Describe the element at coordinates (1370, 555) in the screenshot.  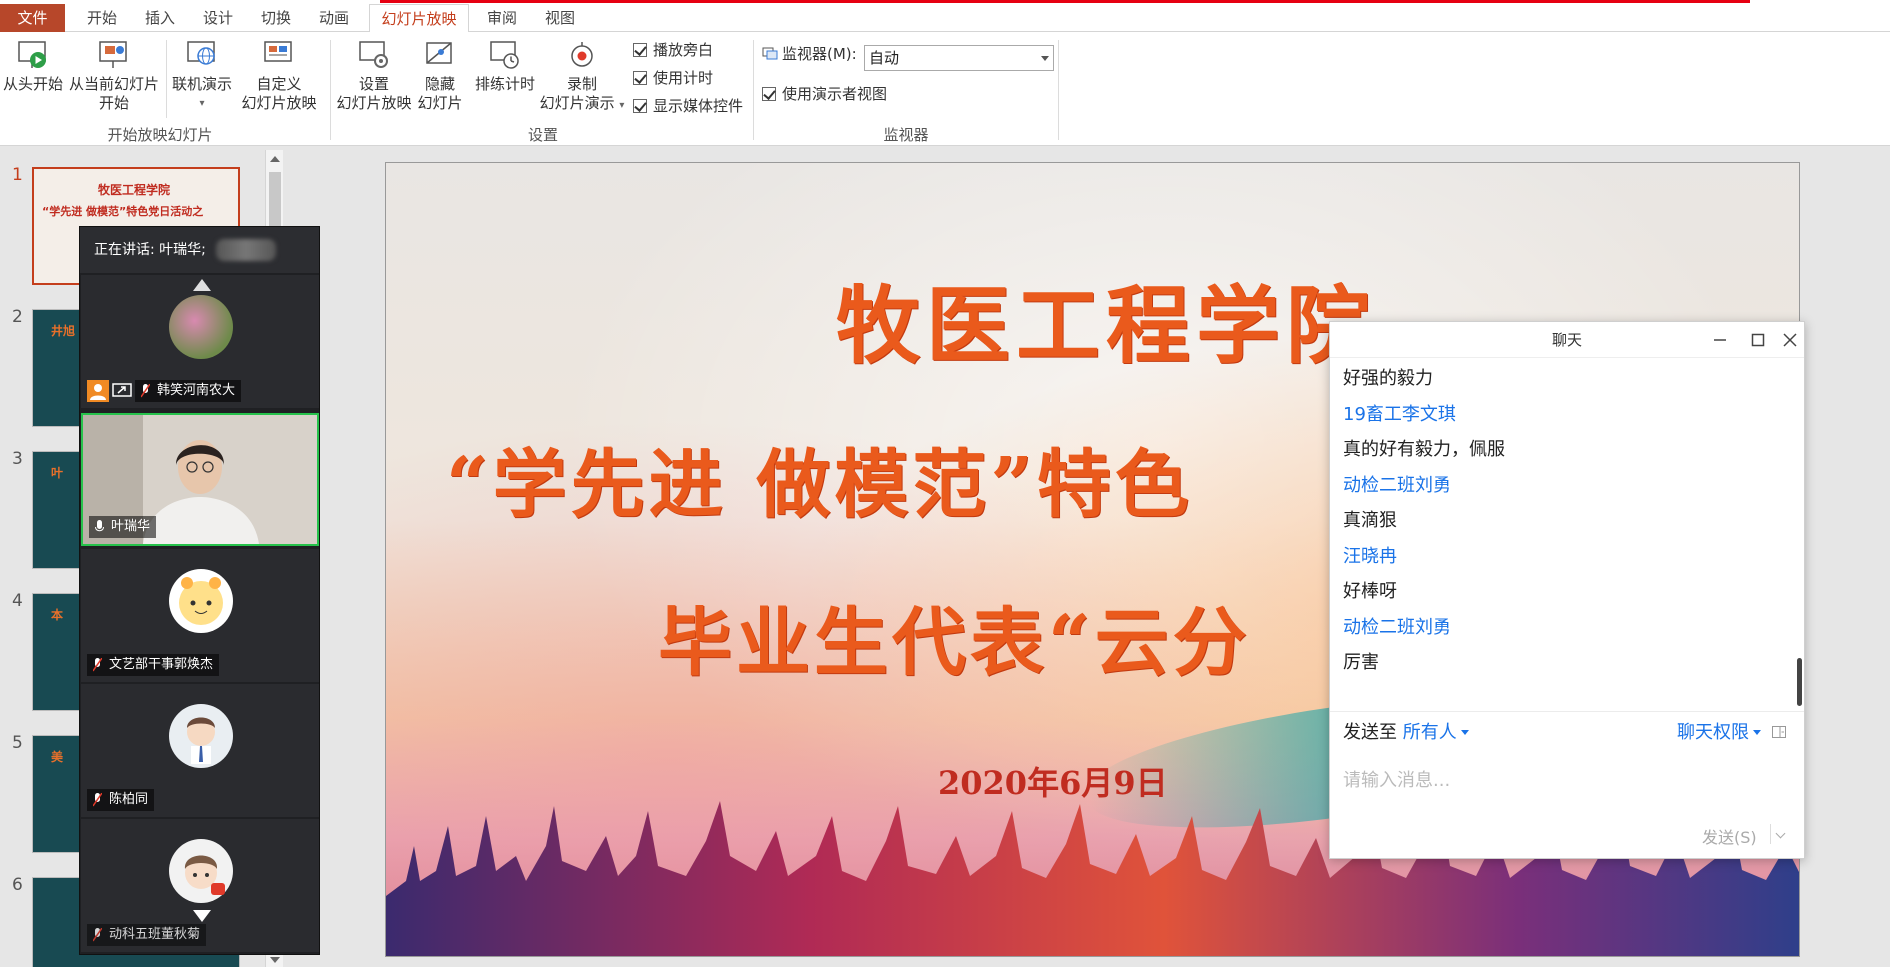
I see `chat-sender-name: 汪晓冉` at that location.